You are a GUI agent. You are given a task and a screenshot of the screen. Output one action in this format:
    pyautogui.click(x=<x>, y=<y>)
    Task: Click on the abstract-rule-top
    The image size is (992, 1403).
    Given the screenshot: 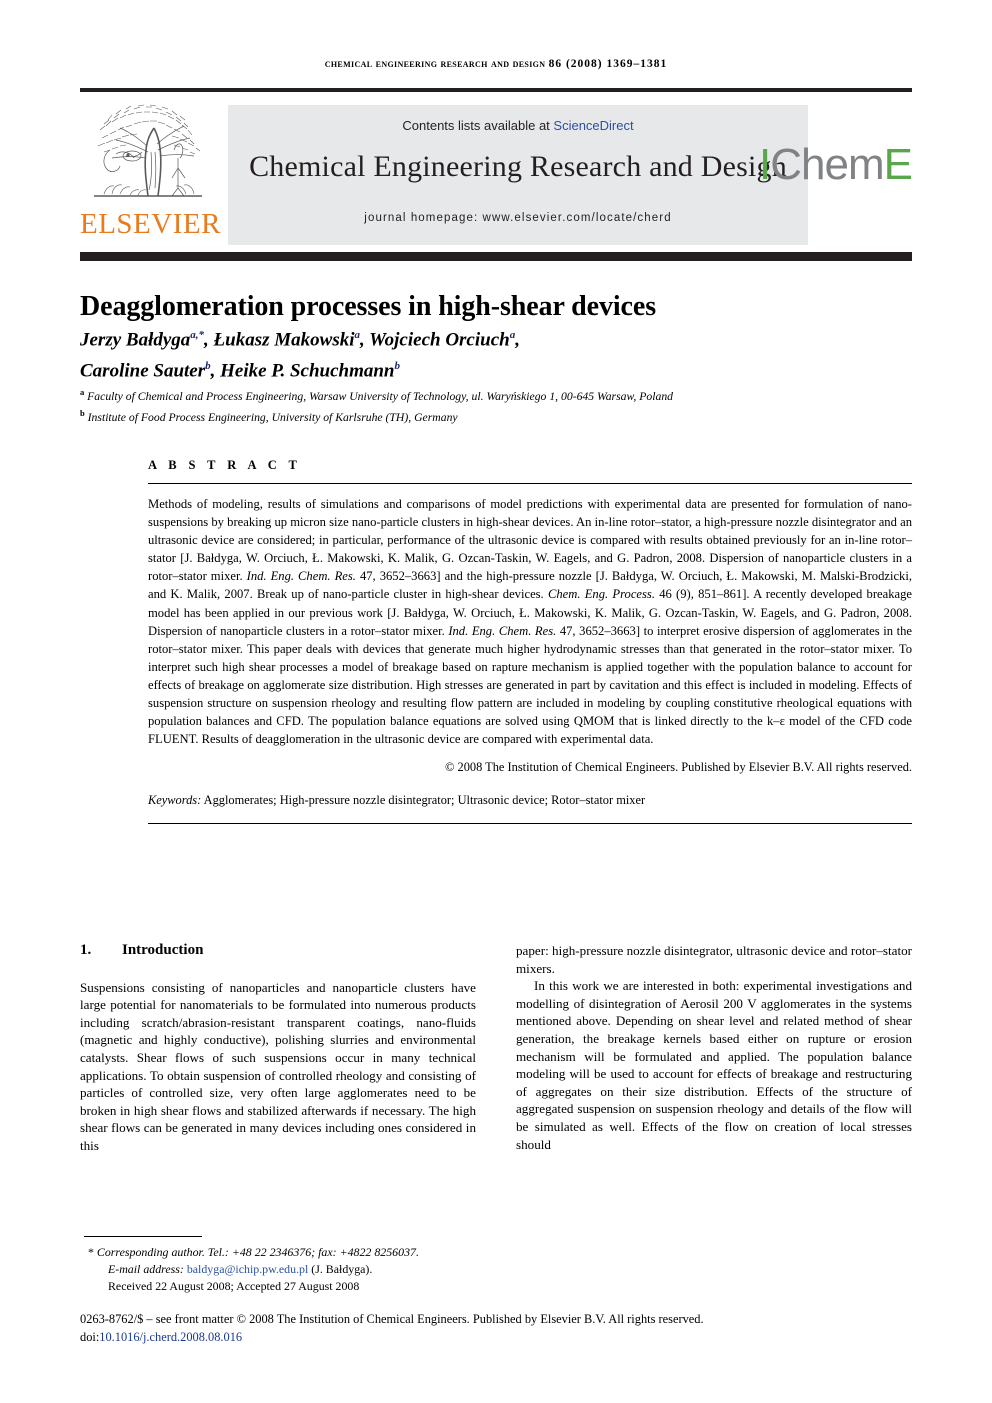 What is the action you would take?
    pyautogui.click(x=530, y=483)
    